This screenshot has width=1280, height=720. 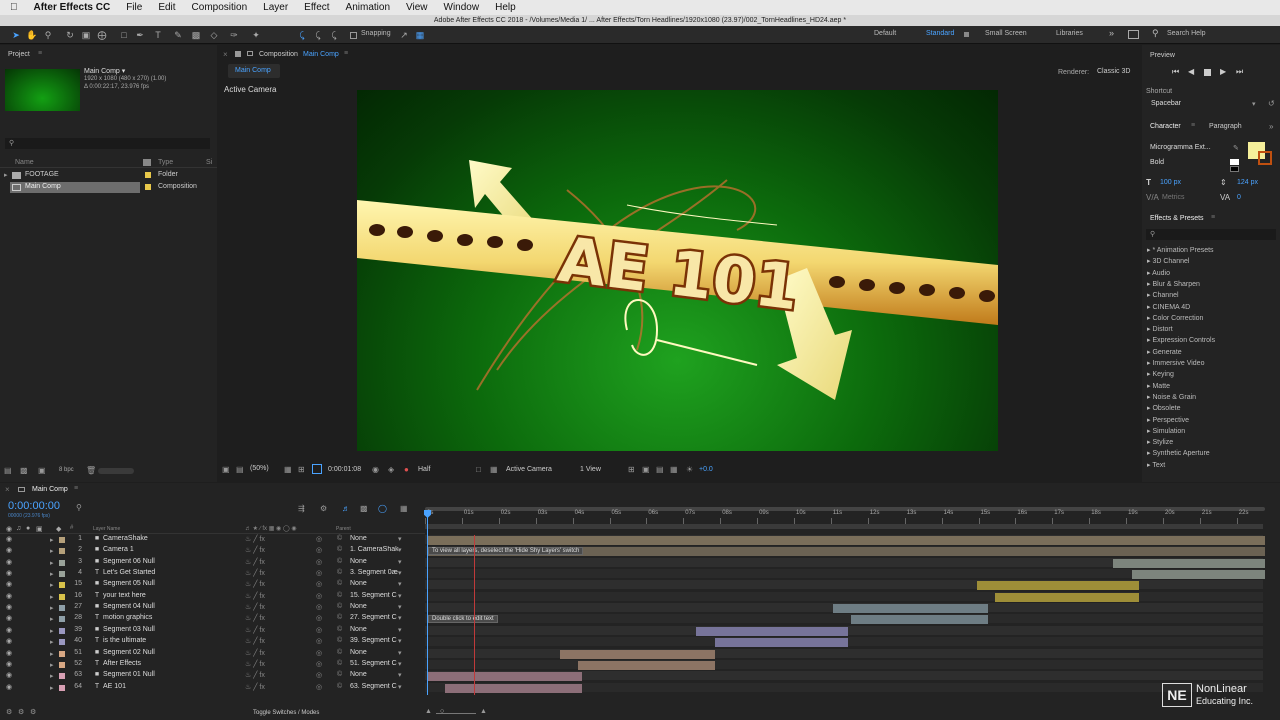 What do you see at coordinates (646, 469) in the screenshot?
I see `fast-previews-icon: ▣` at bounding box center [646, 469].